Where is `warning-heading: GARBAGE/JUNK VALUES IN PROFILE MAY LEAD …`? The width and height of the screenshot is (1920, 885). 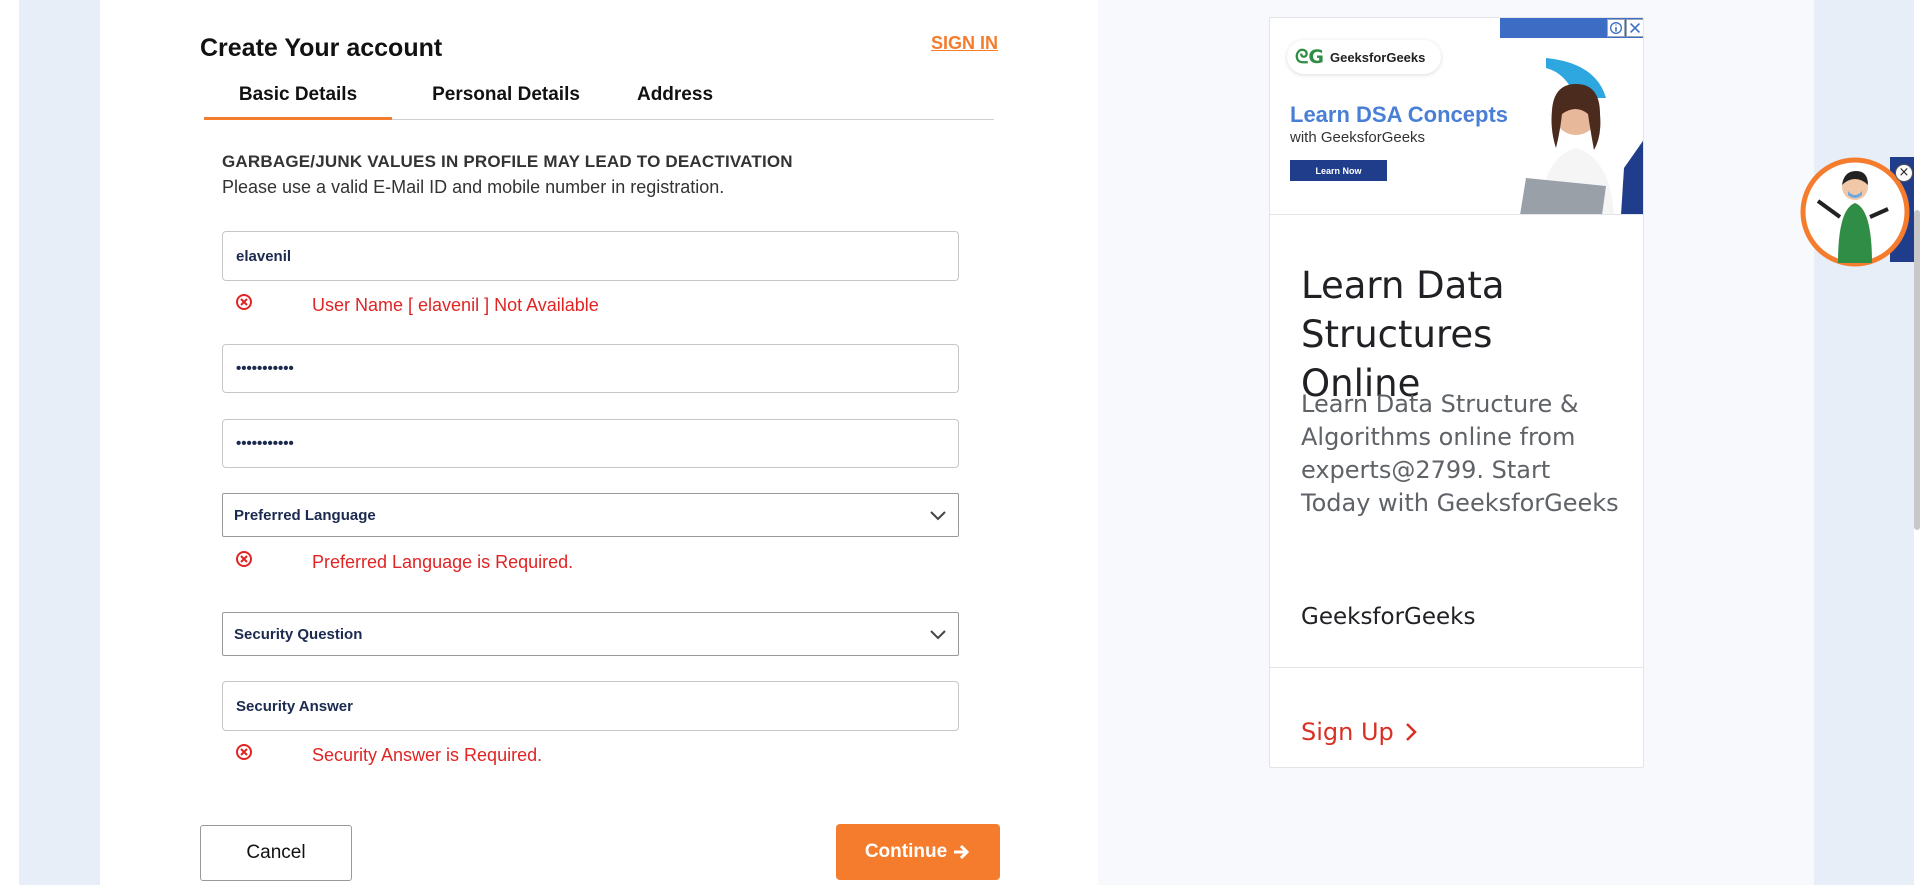 warning-heading: GARBAGE/JUNK VALUES IN PROFILE MAY LEAD … is located at coordinates (507, 161).